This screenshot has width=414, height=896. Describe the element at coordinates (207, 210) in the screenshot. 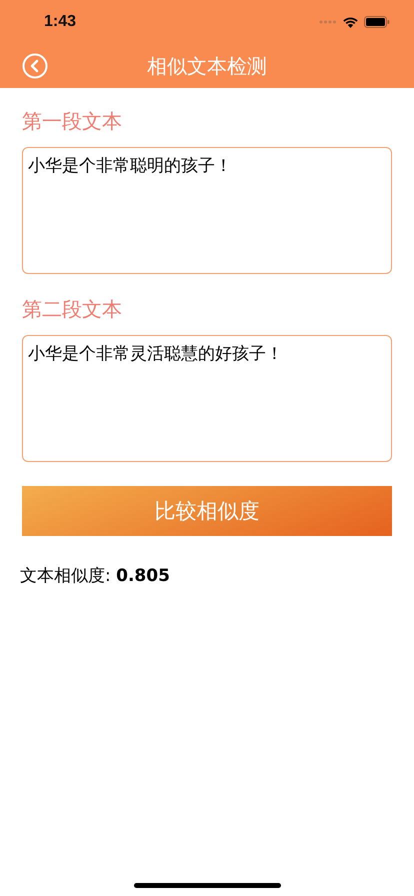

I see `input-field: 小华是个非常聪明的孩子！` at that location.